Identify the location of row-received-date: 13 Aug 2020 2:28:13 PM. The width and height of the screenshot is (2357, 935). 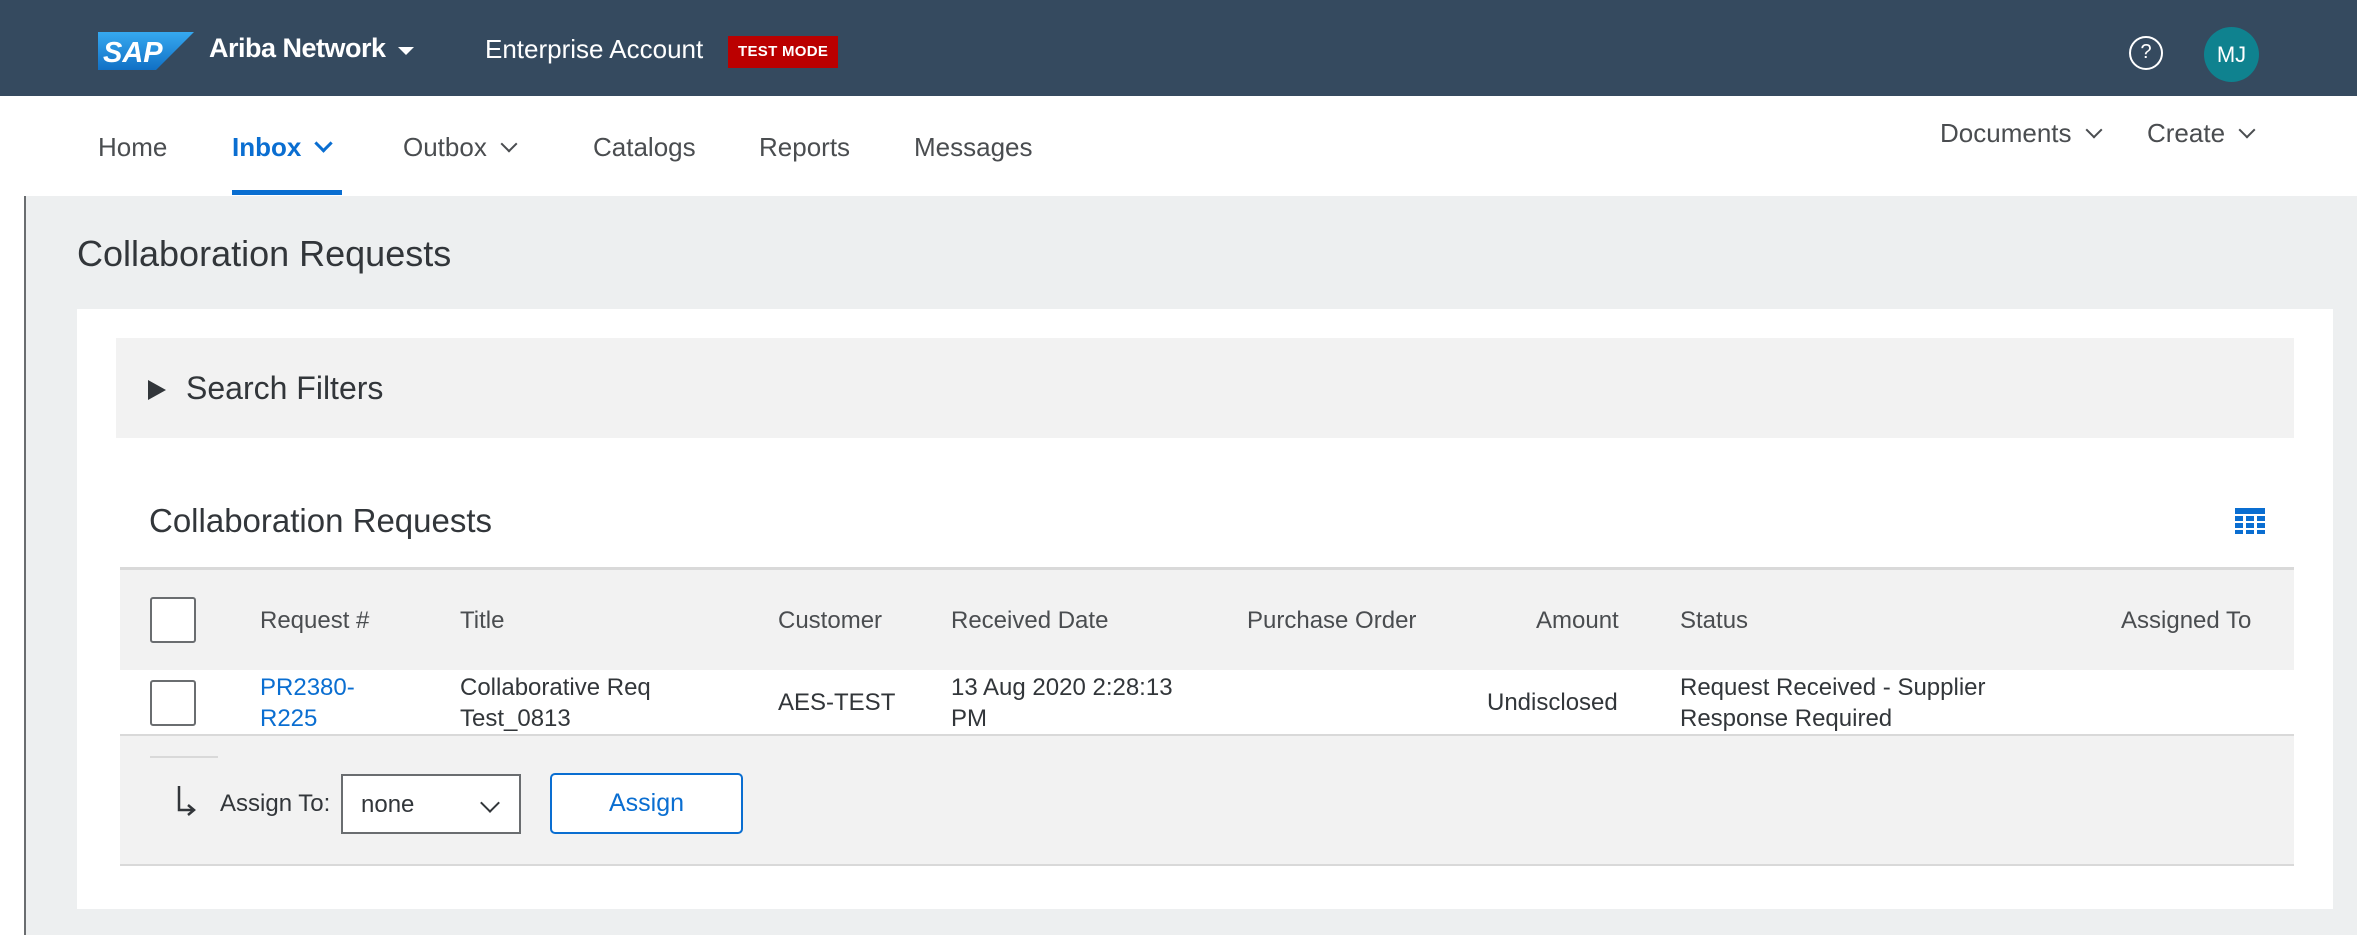
(1062, 703).